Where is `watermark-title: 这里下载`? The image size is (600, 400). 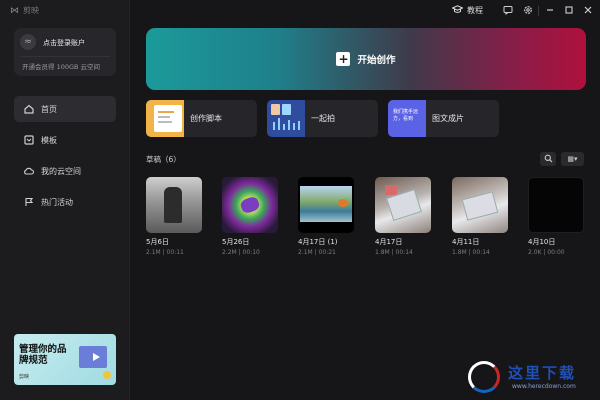
watermark-title: 这里下载 is located at coordinates (542, 373).